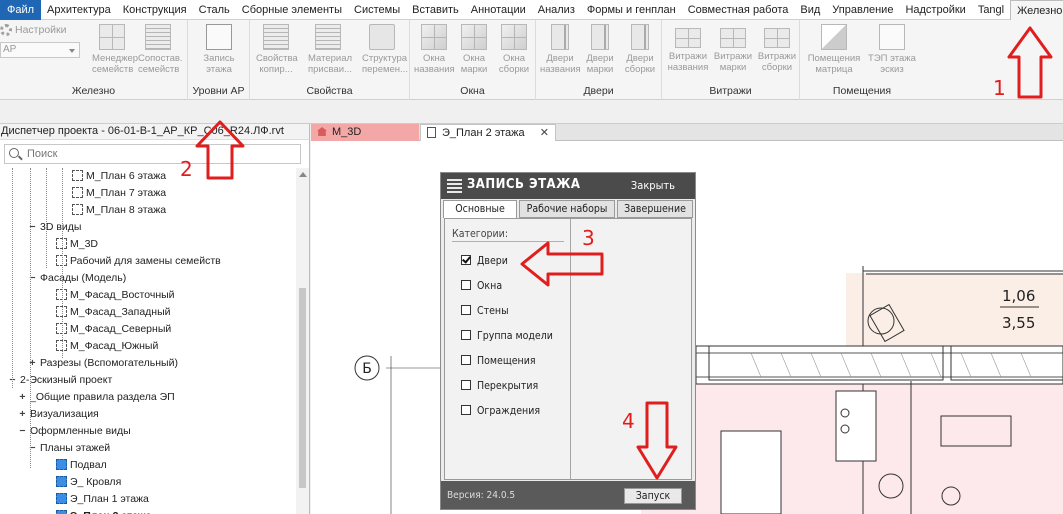  I want to click on doors-marks-button: Двери марки, so click(600, 49).